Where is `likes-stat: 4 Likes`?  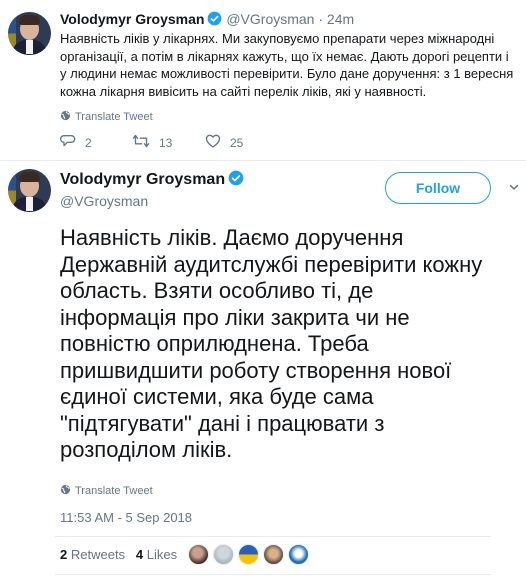
likes-stat: 4 Likes is located at coordinates (156, 554).